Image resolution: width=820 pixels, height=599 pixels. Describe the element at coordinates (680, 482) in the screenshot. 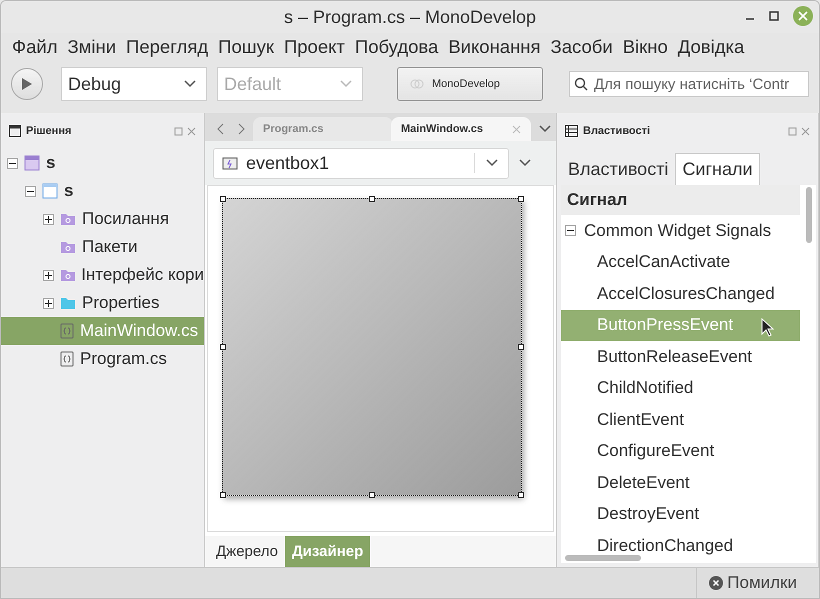

I see `signal-item: DeleteEvent` at that location.